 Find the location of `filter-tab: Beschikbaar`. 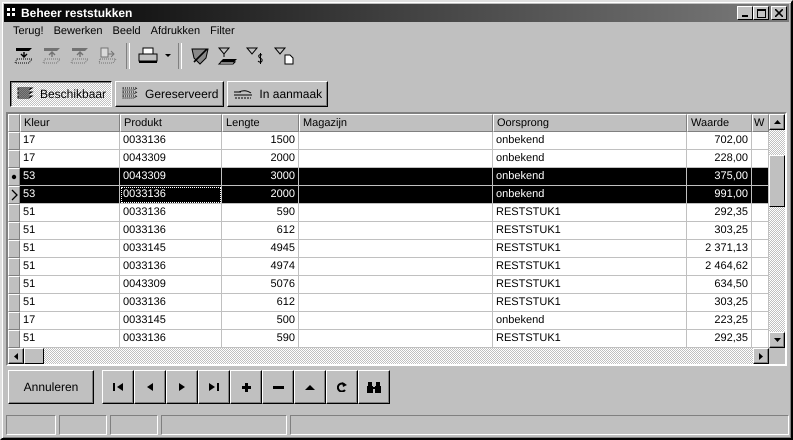

filter-tab: Beschikbaar is located at coordinates (61, 94).